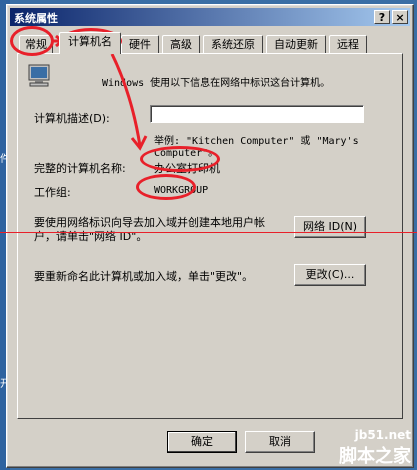  I want to click on watermark-site: jb51.net, so click(382, 435).